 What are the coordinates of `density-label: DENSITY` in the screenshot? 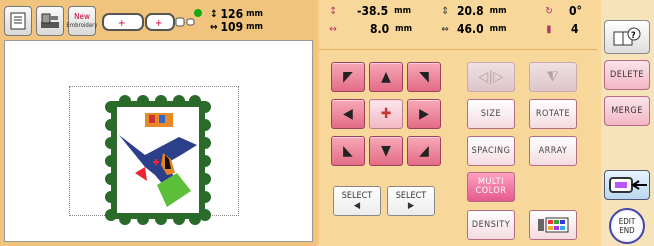 It's located at (491, 225).